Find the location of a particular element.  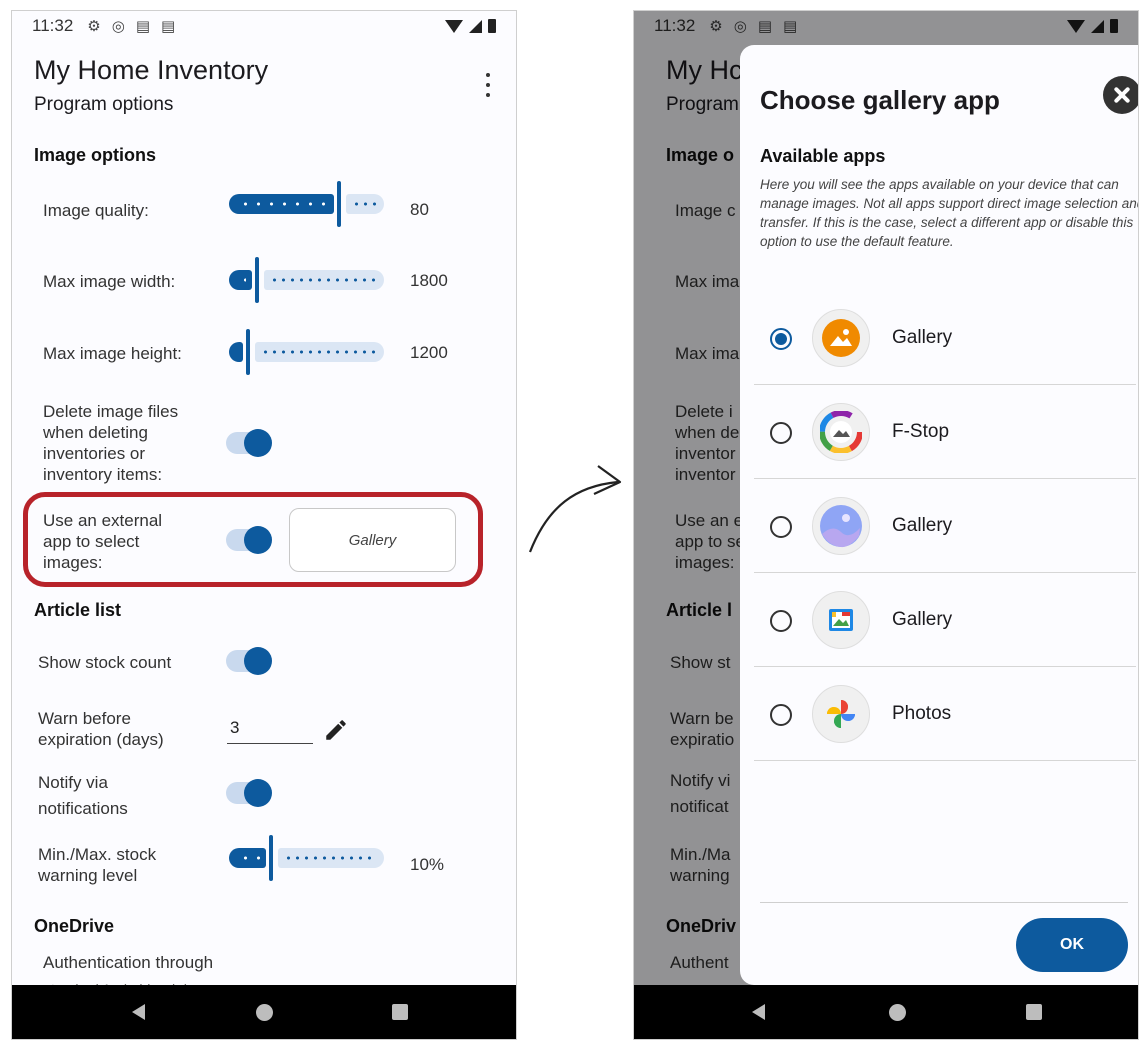

max-height-label: Max image height: is located at coordinates (112, 353).